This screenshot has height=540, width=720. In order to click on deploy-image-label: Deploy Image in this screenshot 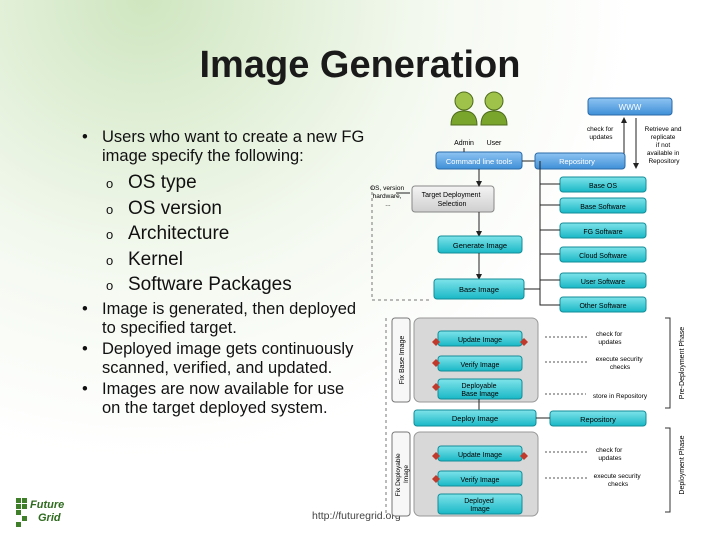, I will do `click(475, 418)`.